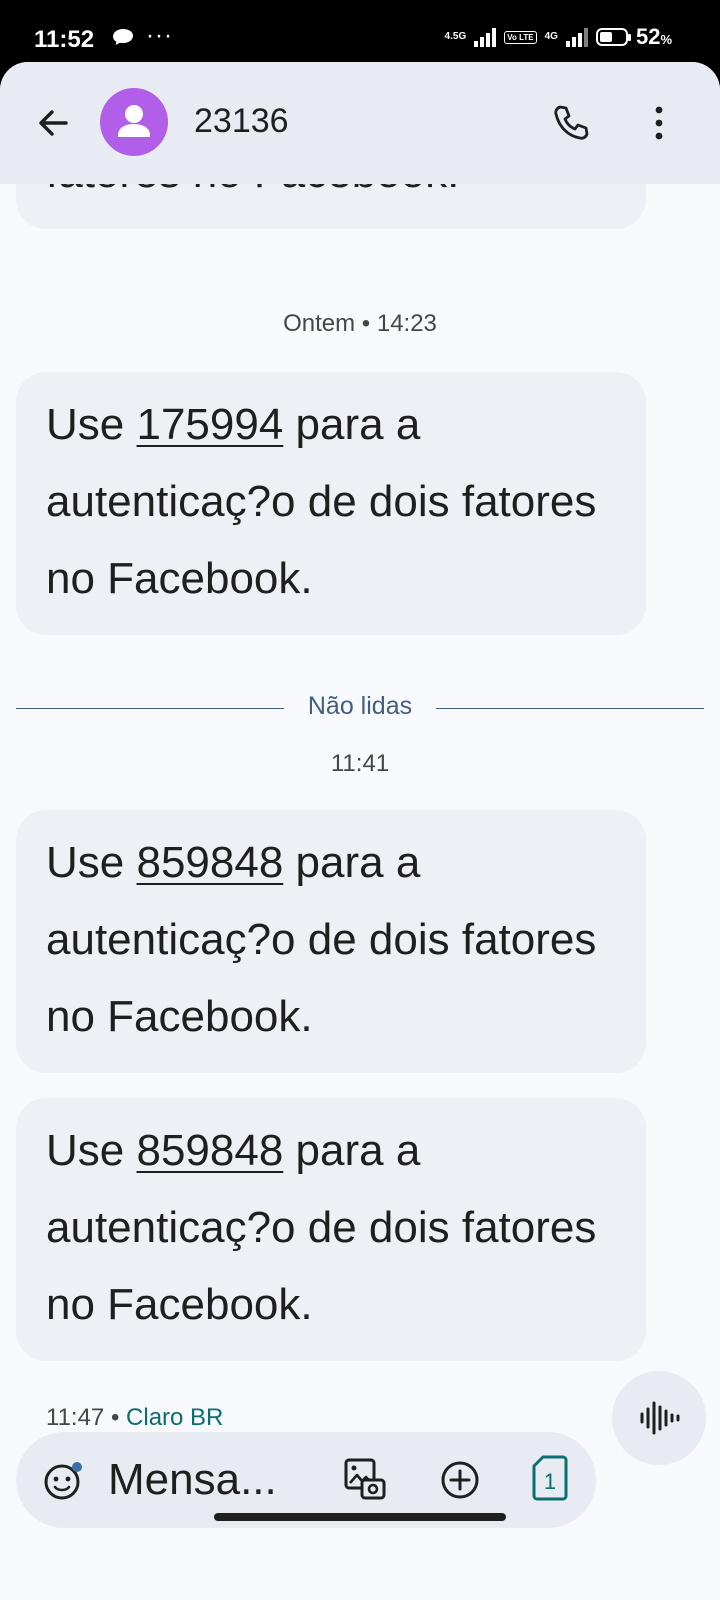 The height and width of the screenshot is (1600, 720). I want to click on network-type-label: 4.5G, so click(455, 36).